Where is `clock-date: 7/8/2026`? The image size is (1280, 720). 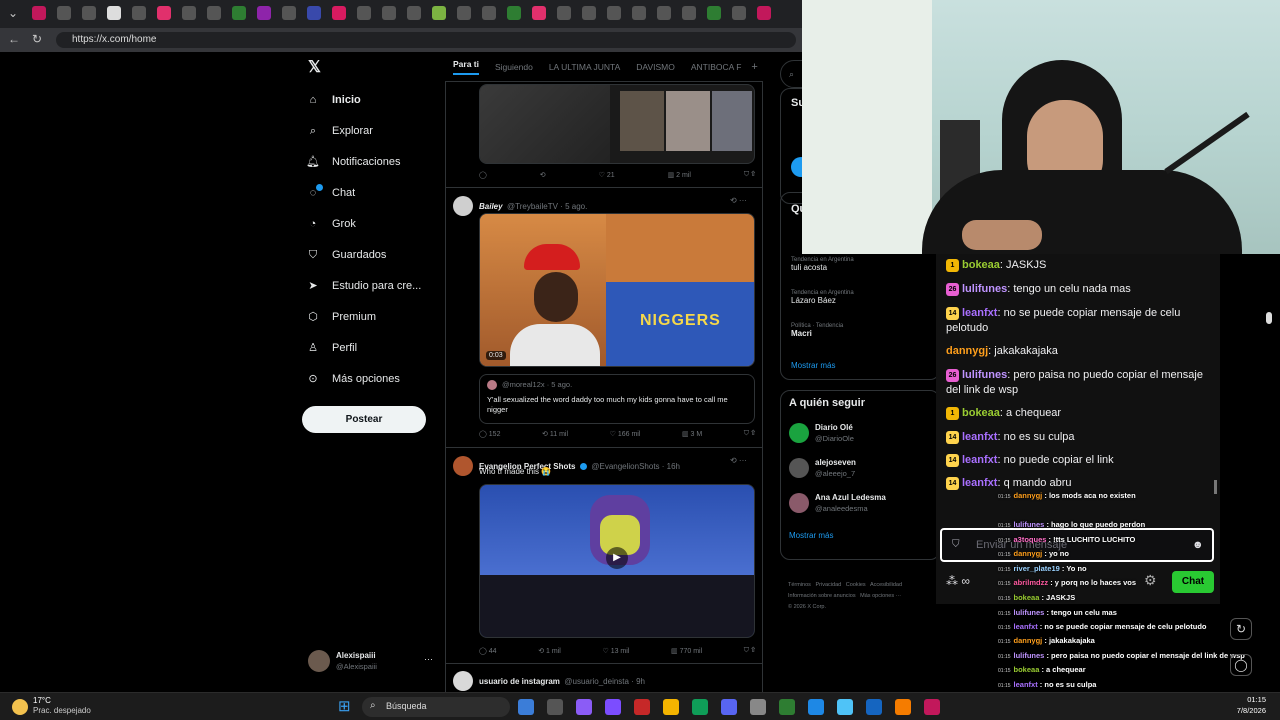 clock-date: 7/8/2026 is located at coordinates (1241, 710).